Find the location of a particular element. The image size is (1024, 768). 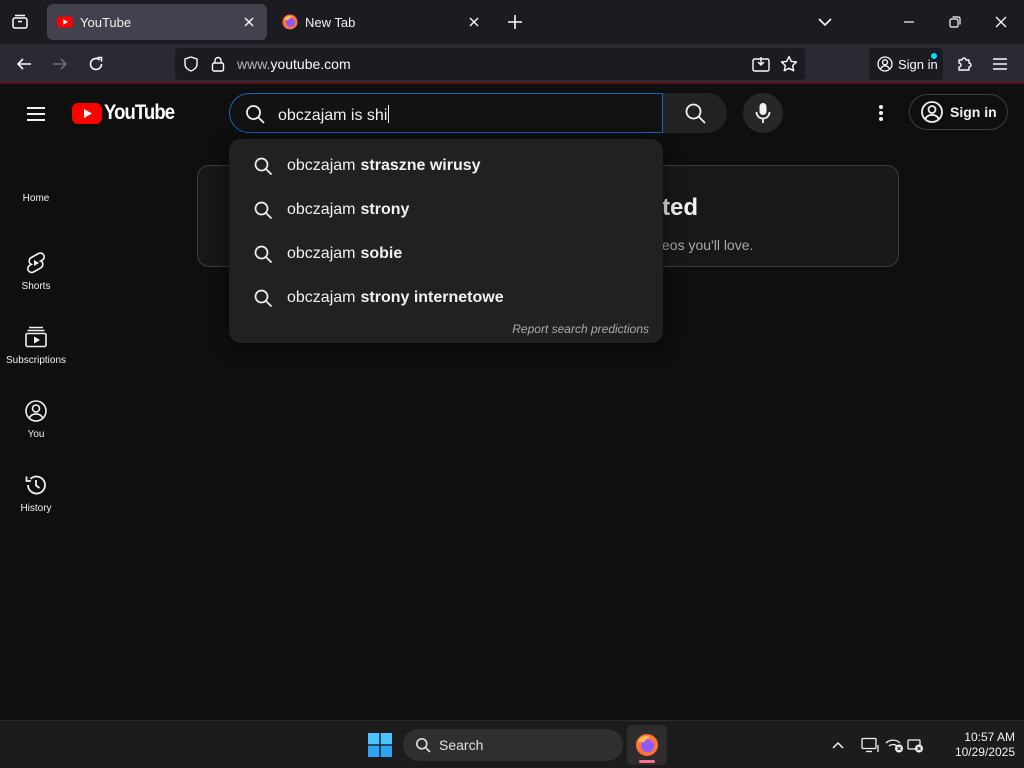

guide-menu-button is located at coordinates (36, 114).